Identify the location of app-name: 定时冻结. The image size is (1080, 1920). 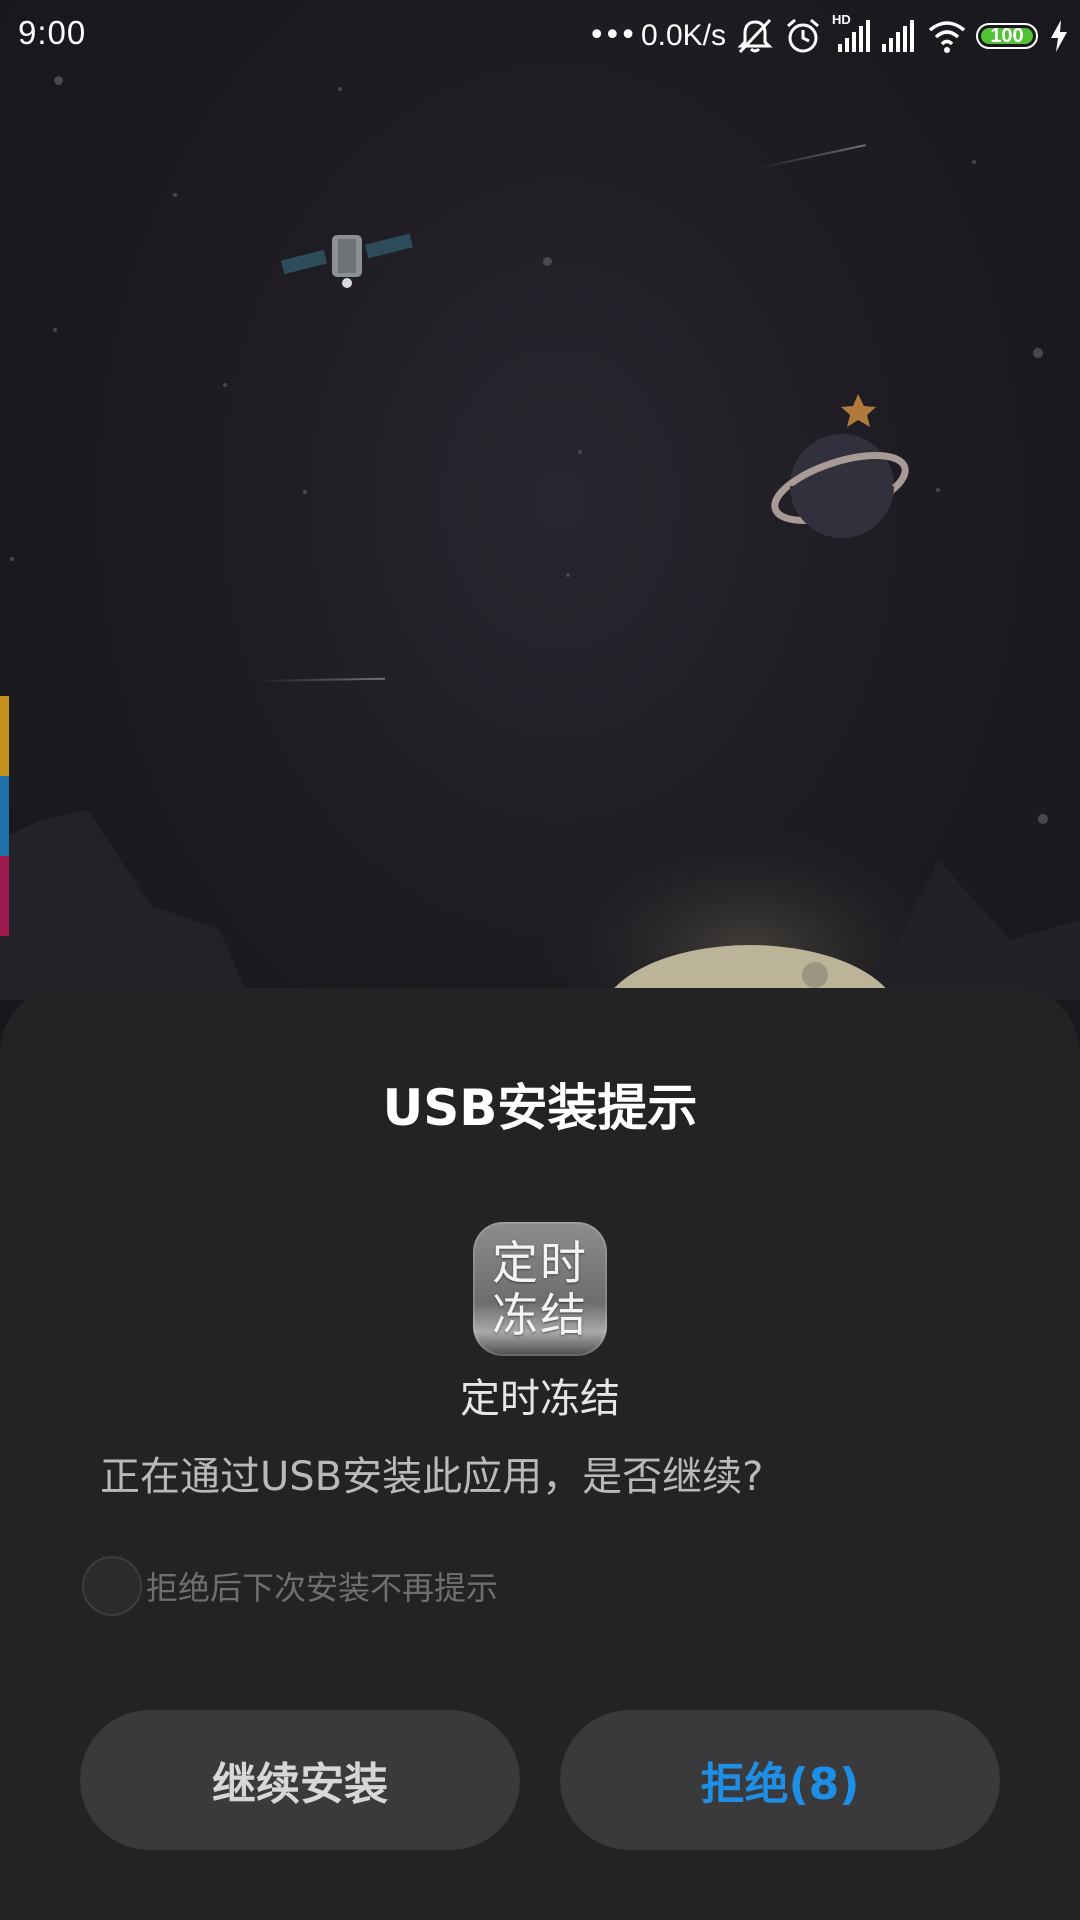
(540, 1399).